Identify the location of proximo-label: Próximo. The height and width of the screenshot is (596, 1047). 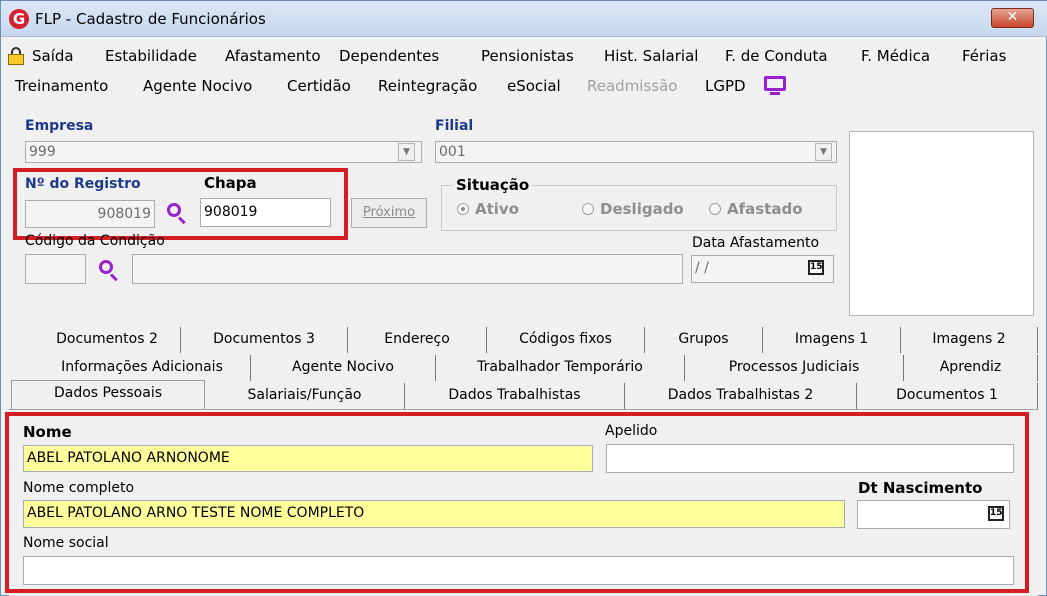
(389, 212).